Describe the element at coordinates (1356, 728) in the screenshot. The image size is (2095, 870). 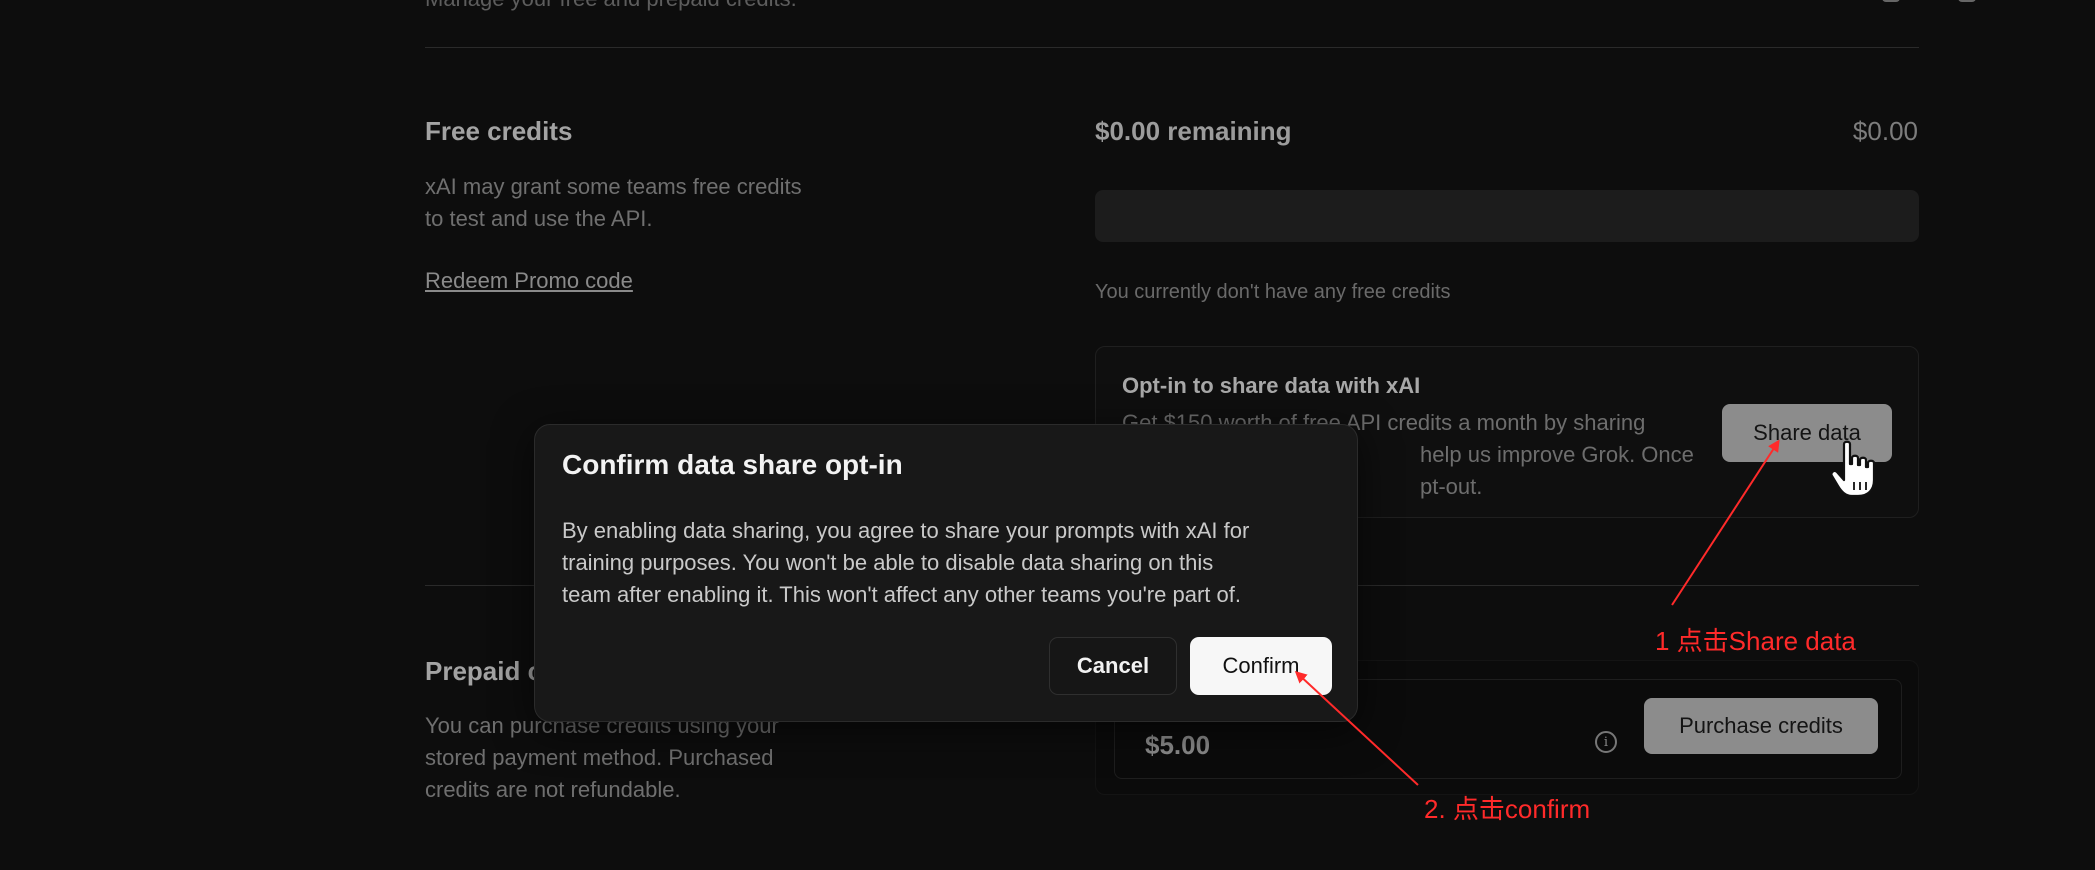
I see `arrow-to-confirm` at that location.